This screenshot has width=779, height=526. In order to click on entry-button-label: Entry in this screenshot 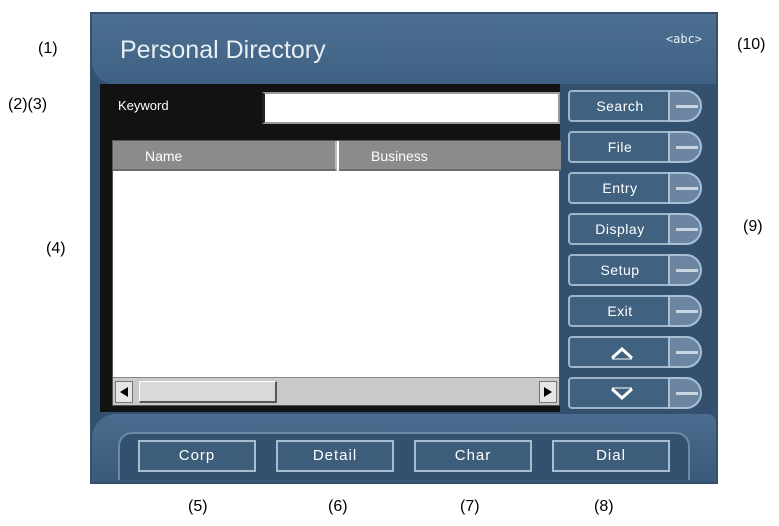, I will do `click(620, 188)`.